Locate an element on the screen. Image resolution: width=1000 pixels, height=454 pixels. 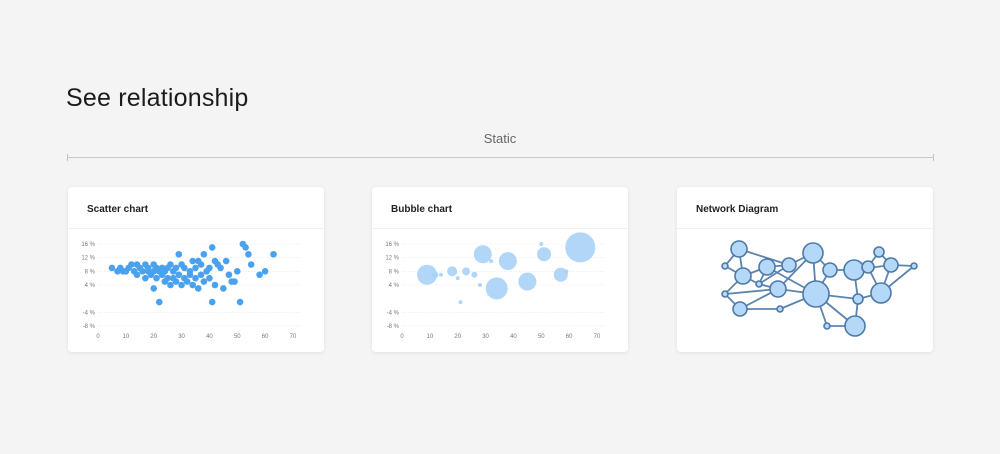
x-tick-label: 50 is located at coordinates (541, 337).